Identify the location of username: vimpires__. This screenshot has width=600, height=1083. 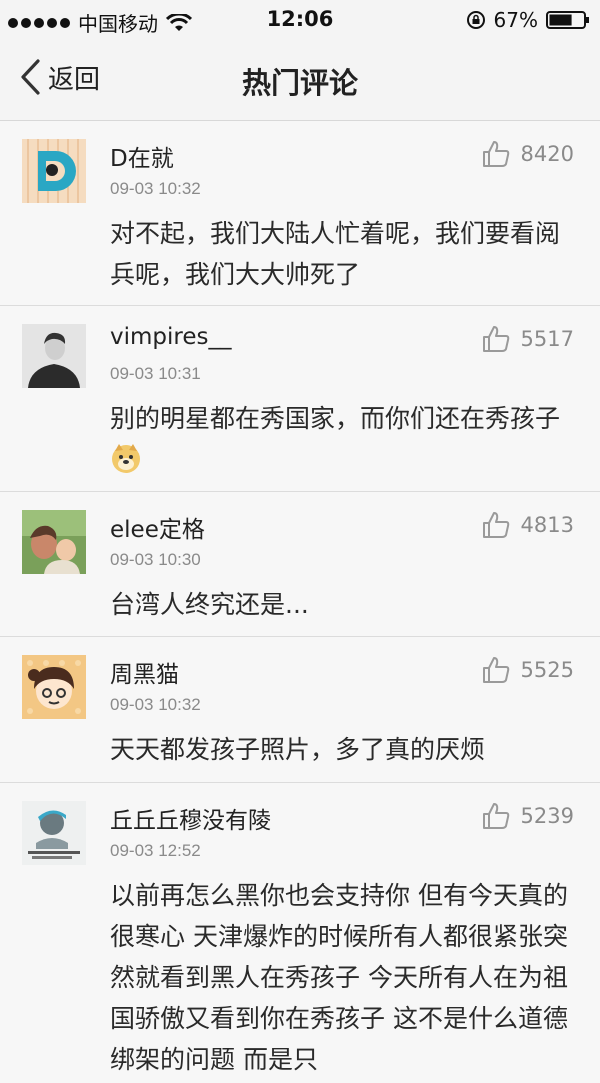
(170, 337).